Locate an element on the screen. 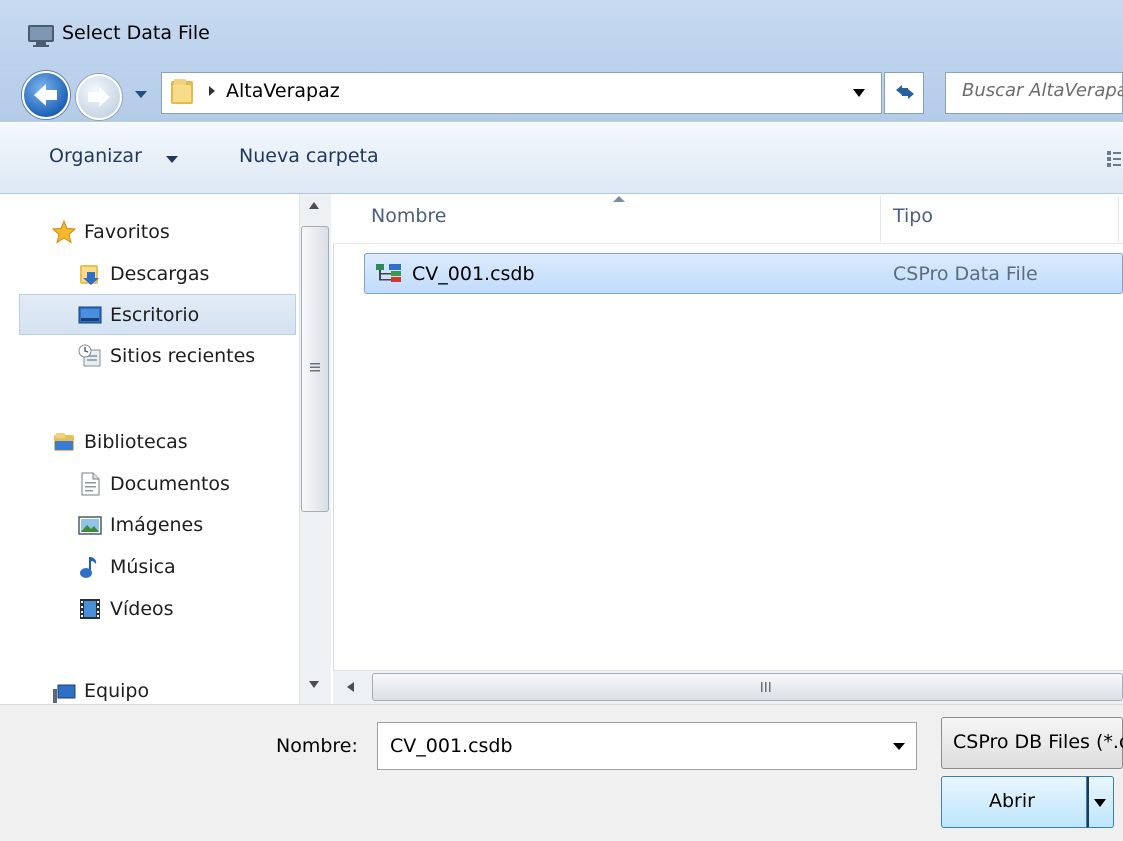  refresh-icon is located at coordinates (905, 92).